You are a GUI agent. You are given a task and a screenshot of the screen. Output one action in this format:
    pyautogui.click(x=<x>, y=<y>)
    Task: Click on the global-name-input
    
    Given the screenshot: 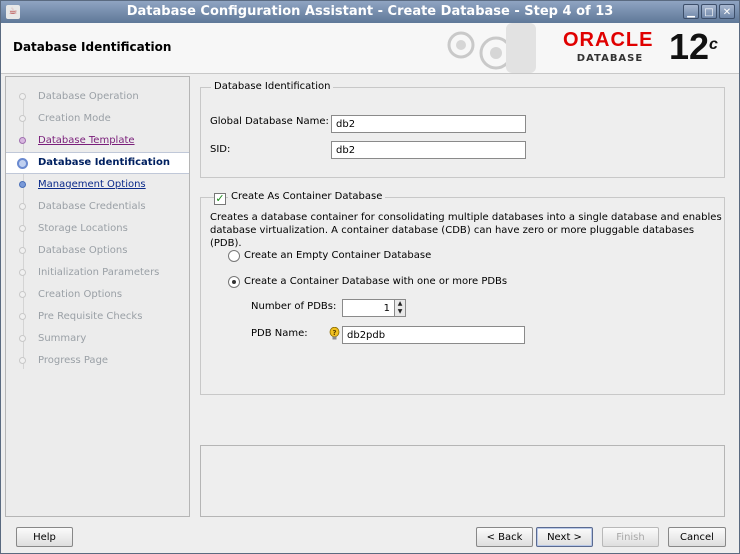 What is the action you would take?
    pyautogui.click(x=428, y=124)
    